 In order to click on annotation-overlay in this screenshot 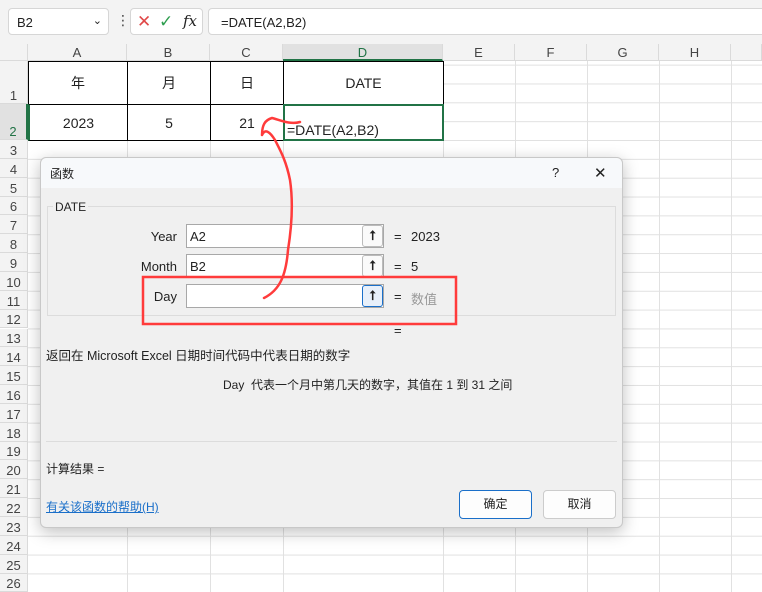, I will do `click(299, 221)`.